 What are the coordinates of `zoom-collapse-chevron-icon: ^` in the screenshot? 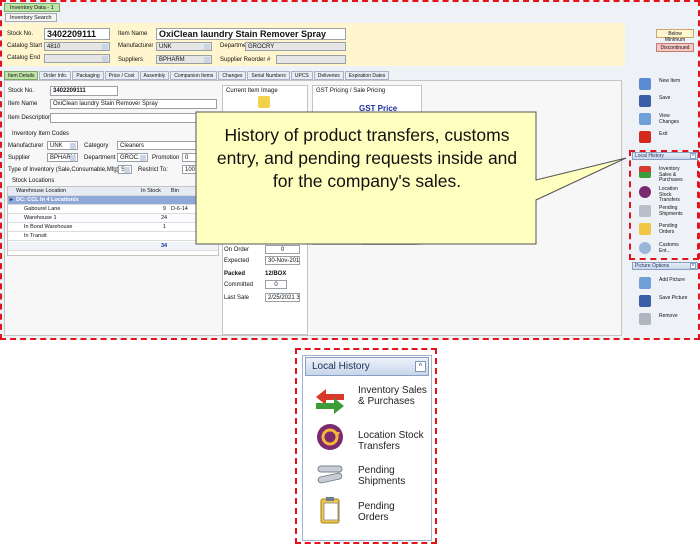 It's located at (420, 366).